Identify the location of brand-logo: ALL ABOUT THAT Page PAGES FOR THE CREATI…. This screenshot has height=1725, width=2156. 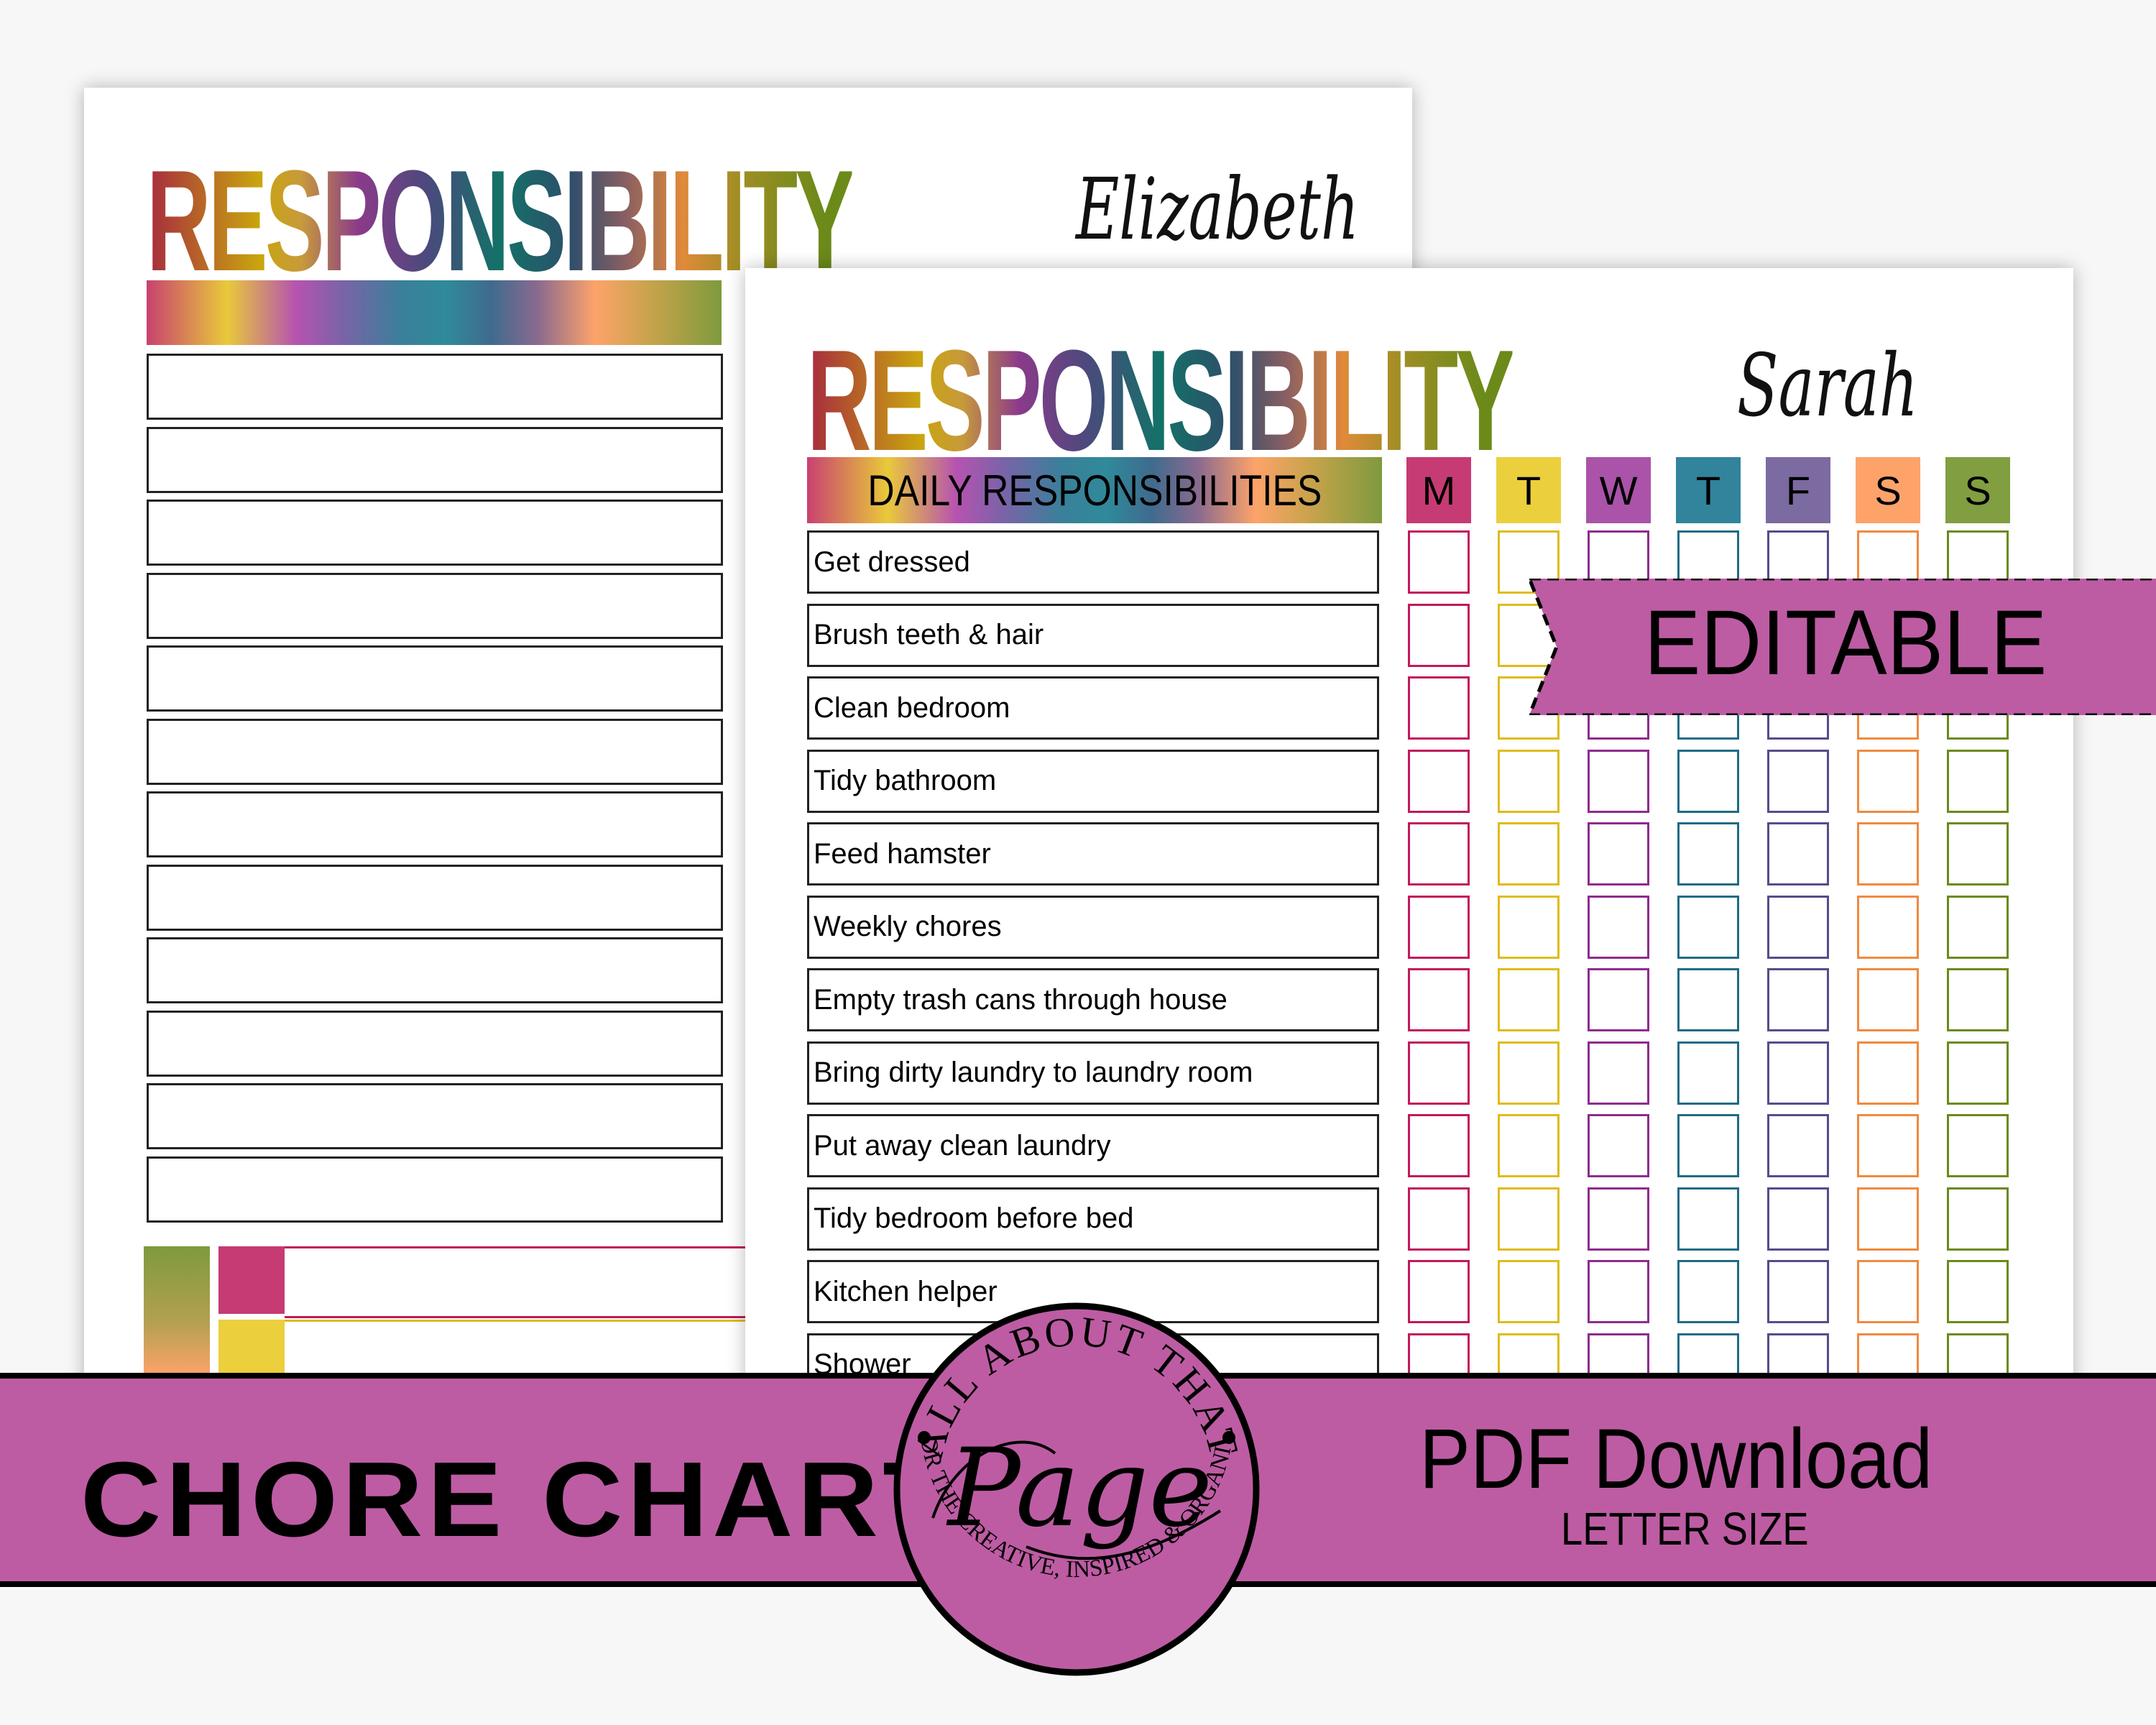
(1072, 1472).